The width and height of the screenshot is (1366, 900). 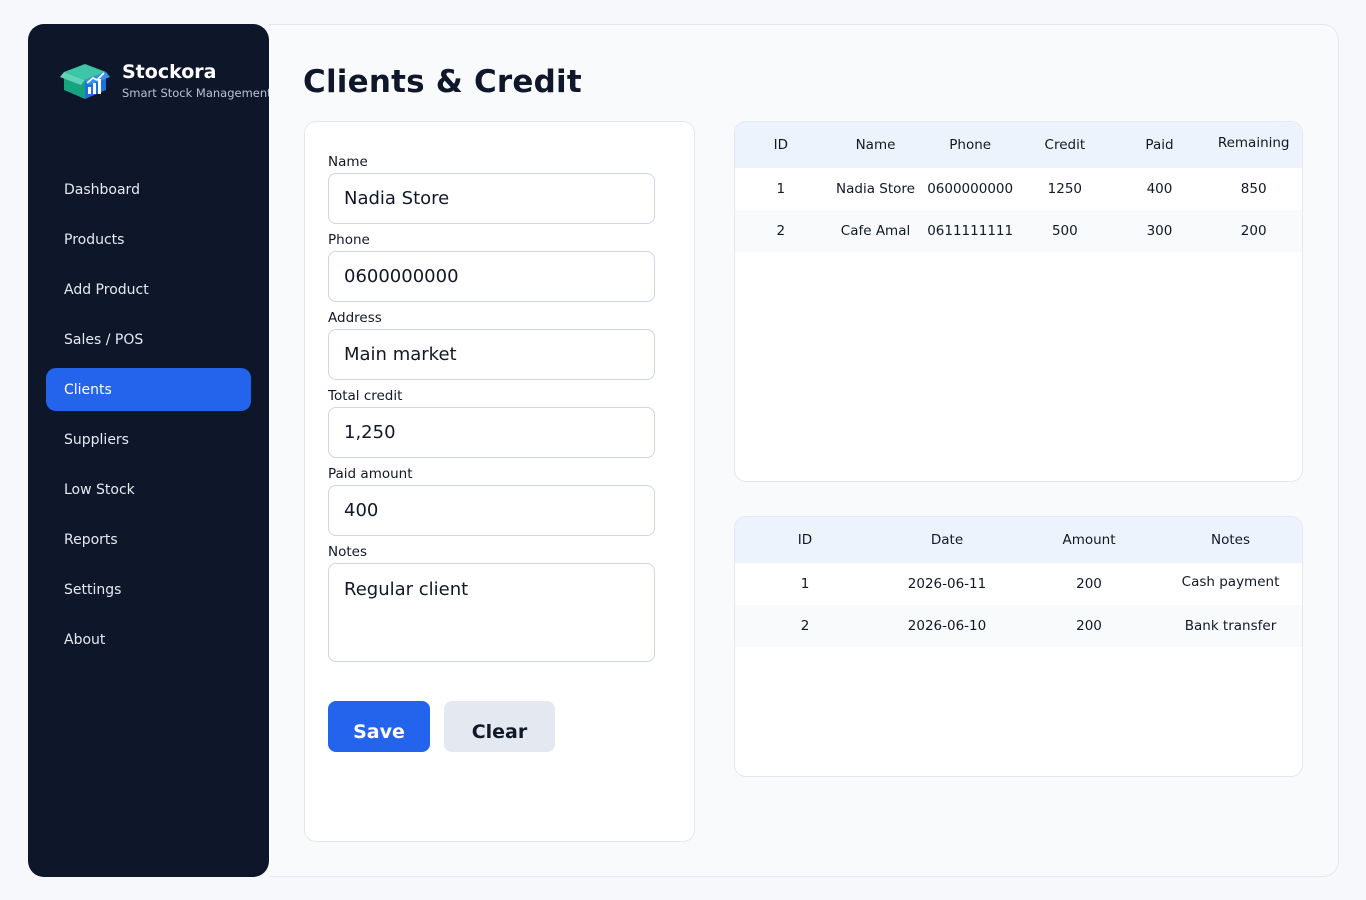 I want to click on cell-name: Nadia Store, so click(x=875, y=189).